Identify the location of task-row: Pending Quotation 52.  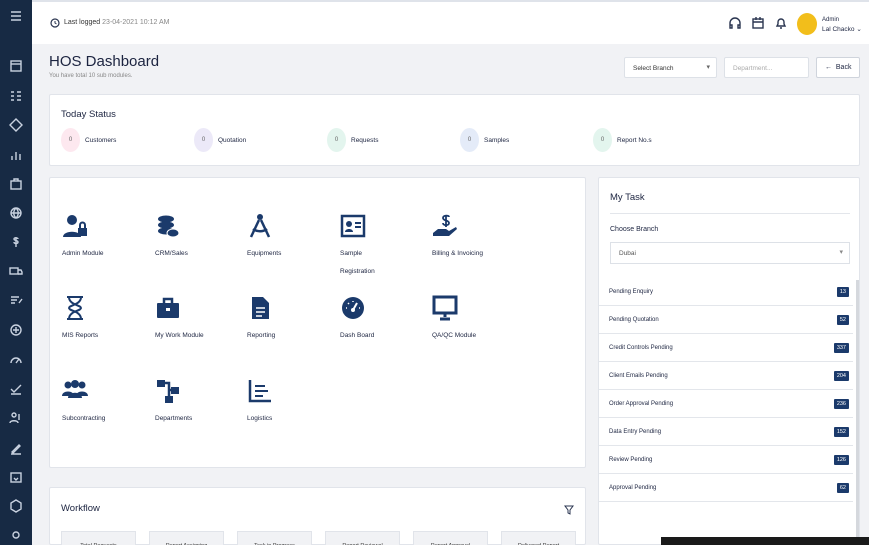
(726, 320).